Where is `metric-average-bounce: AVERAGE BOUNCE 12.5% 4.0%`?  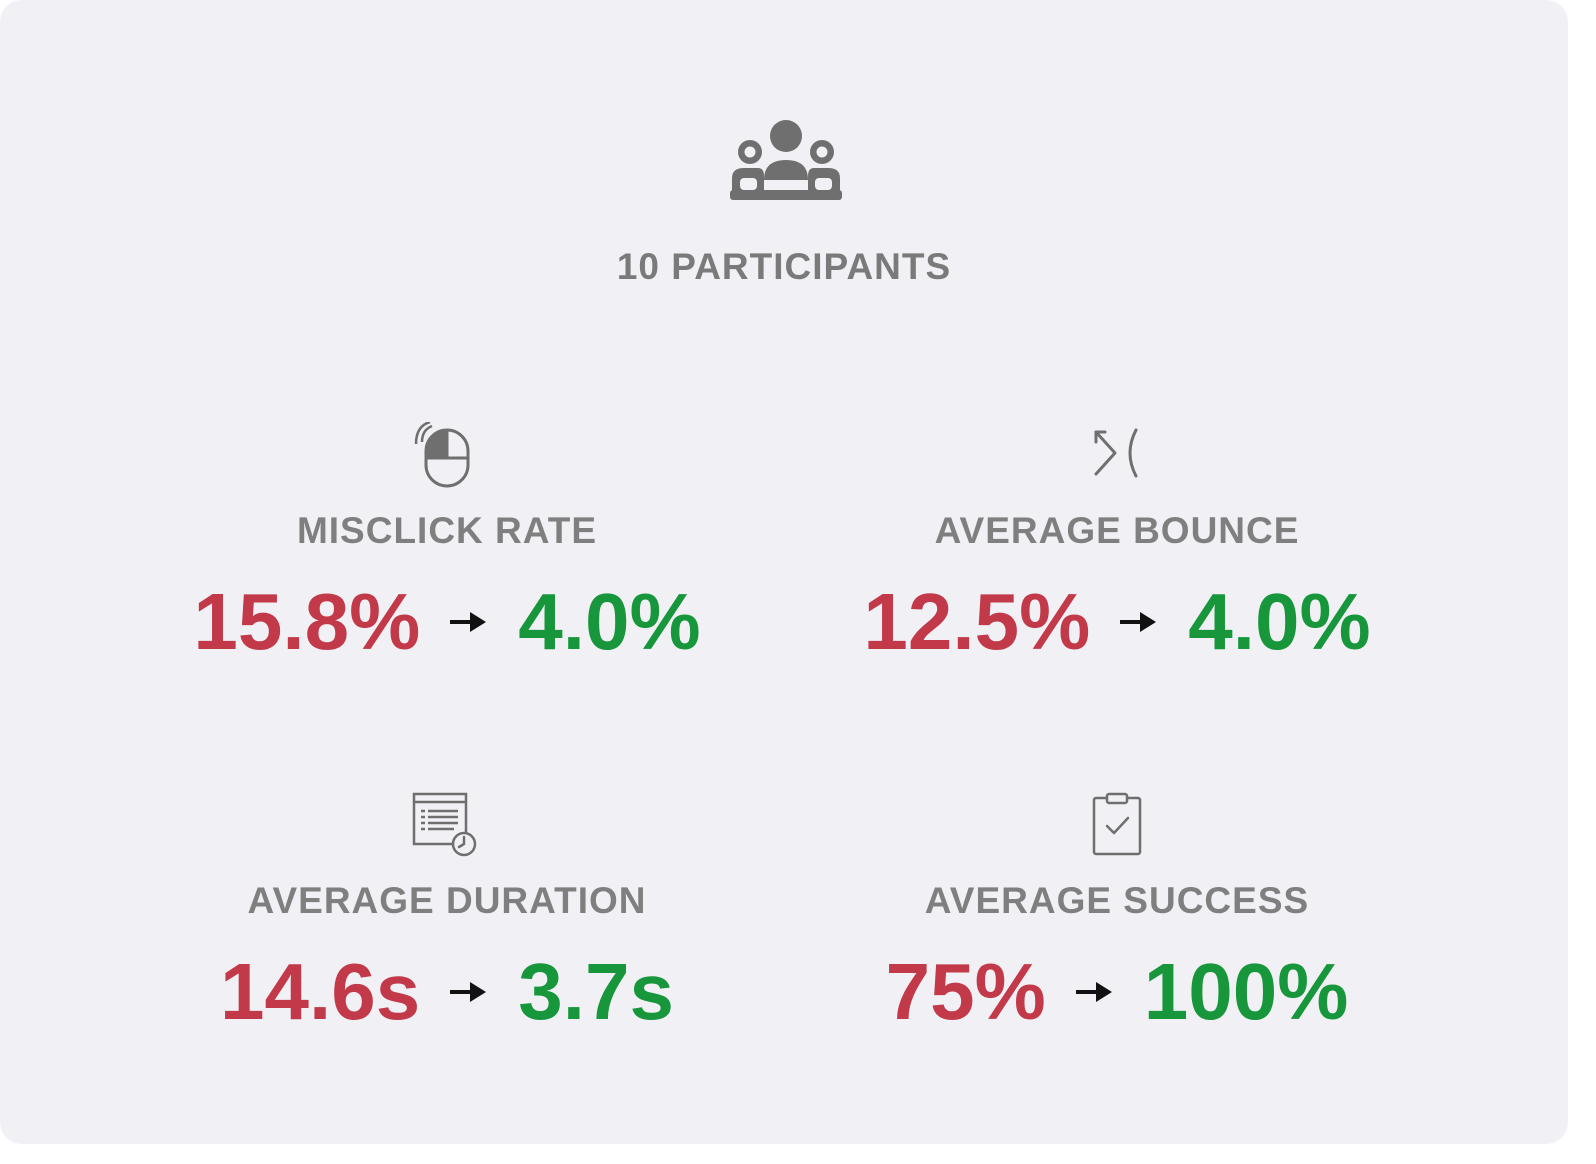
metric-average-bounce: AVERAGE BOUNCE 12.5% 4.0% is located at coordinates (1117, 547).